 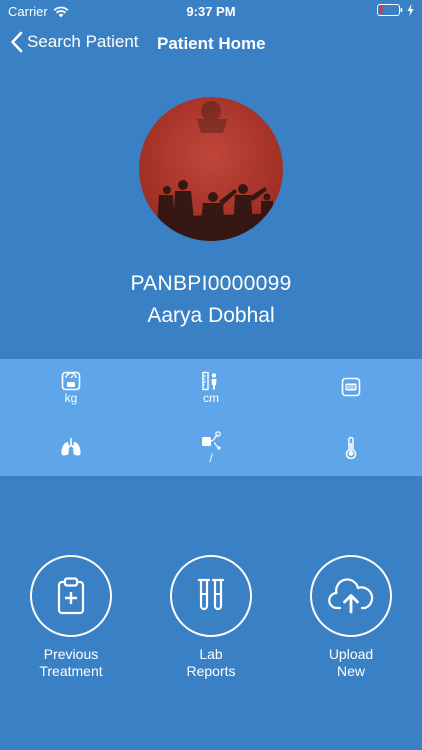 I want to click on lungs-icon, so click(x=71, y=447).